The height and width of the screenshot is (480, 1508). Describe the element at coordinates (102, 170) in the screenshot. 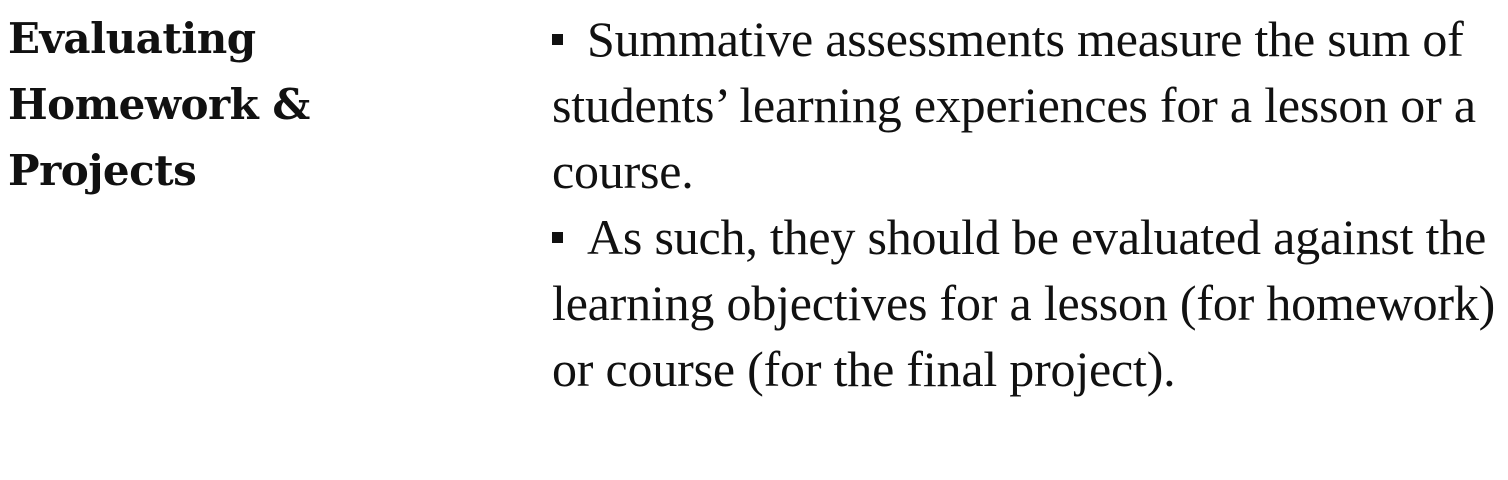

I see `heading-line-3: Projects` at that location.